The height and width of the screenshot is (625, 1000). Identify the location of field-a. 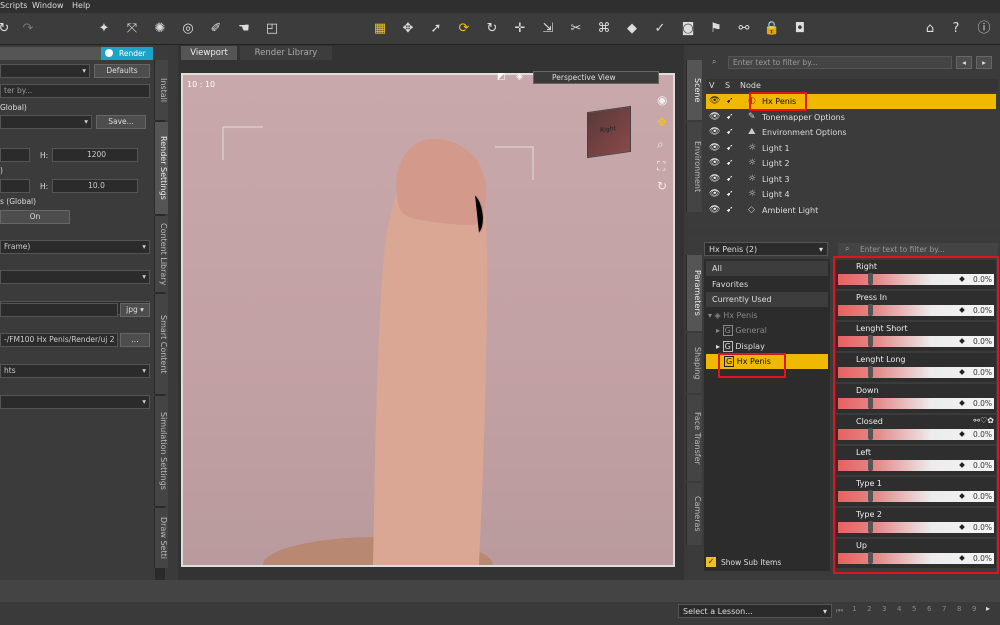
(15, 186).